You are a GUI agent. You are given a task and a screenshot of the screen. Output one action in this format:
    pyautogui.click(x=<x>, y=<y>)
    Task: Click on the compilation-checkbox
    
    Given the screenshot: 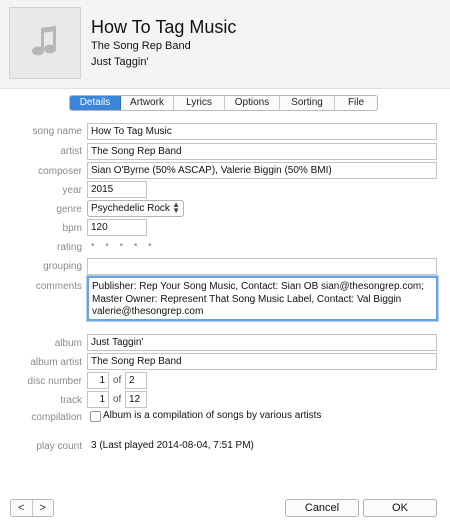 What is the action you would take?
    pyautogui.click(x=95, y=416)
    